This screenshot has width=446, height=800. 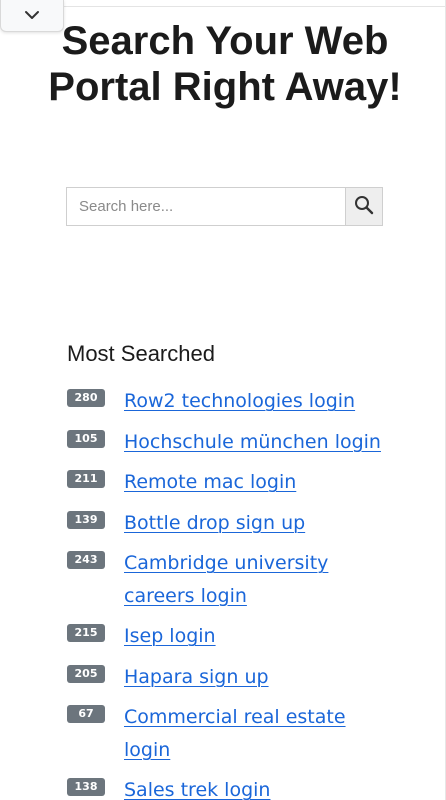 I want to click on list-item: 67 Commercial real estate login, so click(x=232, y=733).